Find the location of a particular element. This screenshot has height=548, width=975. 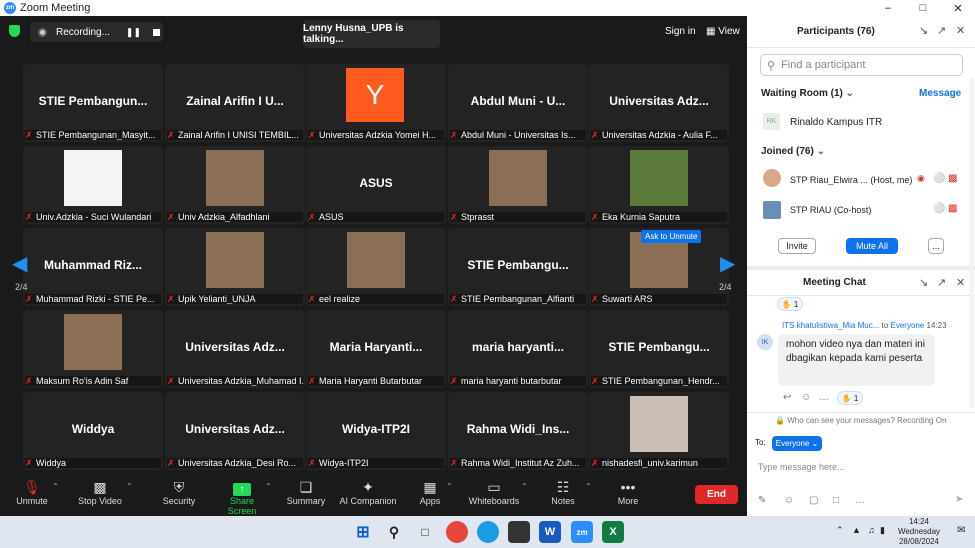

video-tile: ✗ Upik Yelianti_UNJA is located at coordinates (235, 267).